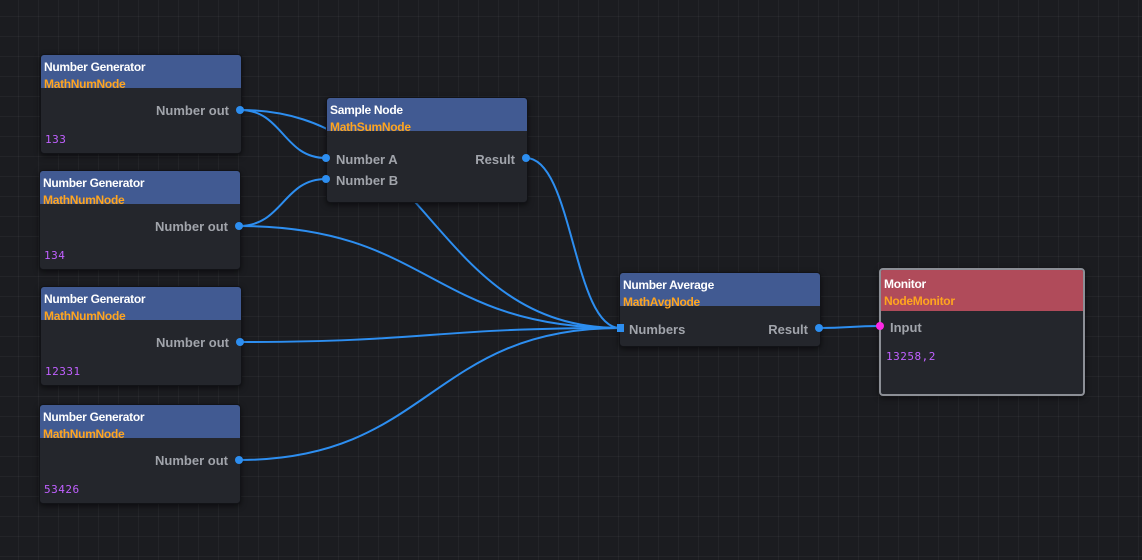 The width and height of the screenshot is (1142, 560). What do you see at coordinates (526, 158) in the screenshot?
I see `sum-output-port` at bounding box center [526, 158].